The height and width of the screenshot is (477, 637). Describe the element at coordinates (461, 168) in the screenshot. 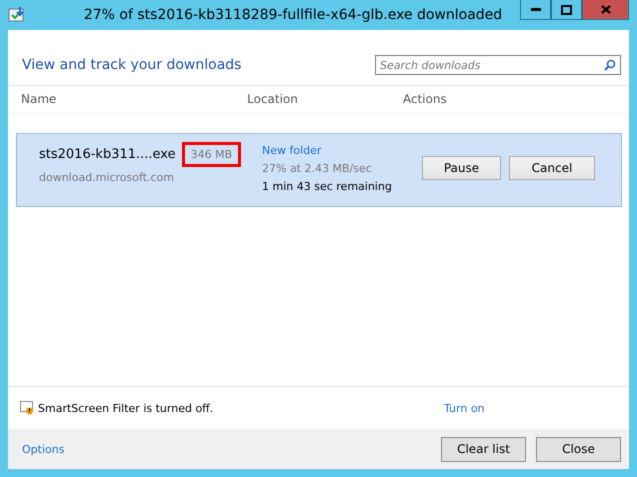

I see `action-button: Pause` at that location.